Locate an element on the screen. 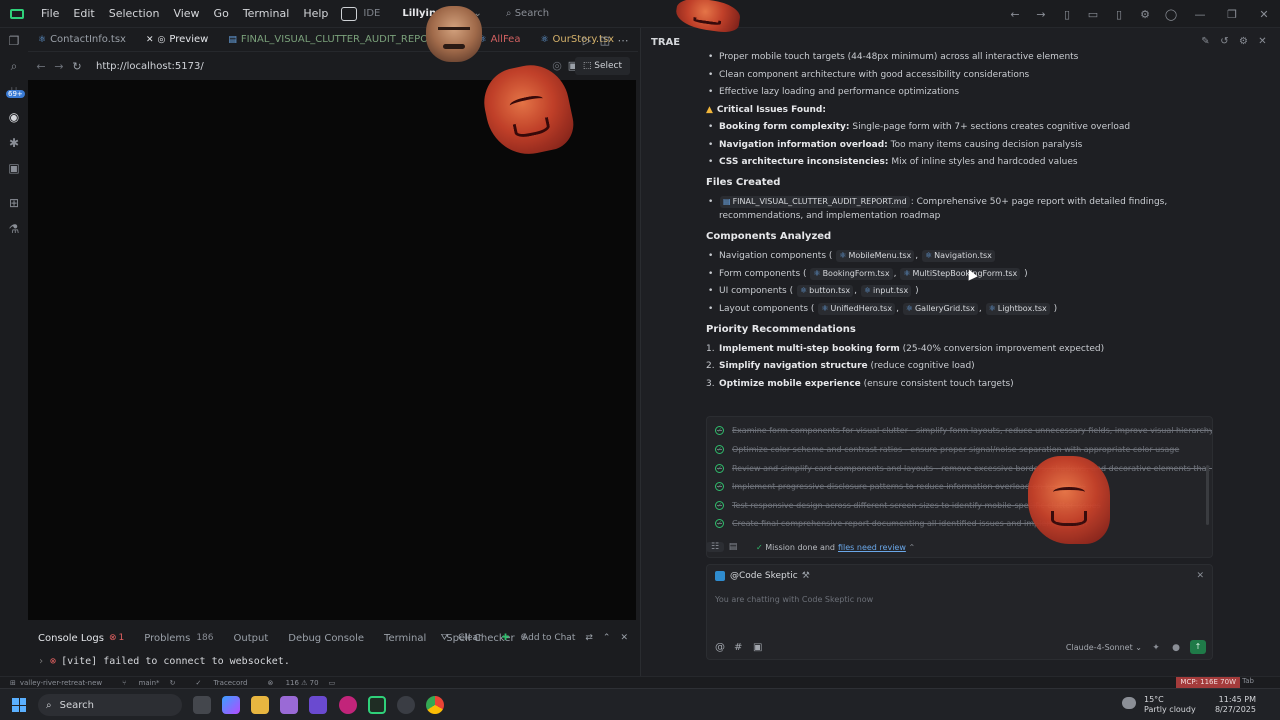 This screenshot has width=1280, height=720. explorer-icon: ❐ is located at coordinates (14, 41).